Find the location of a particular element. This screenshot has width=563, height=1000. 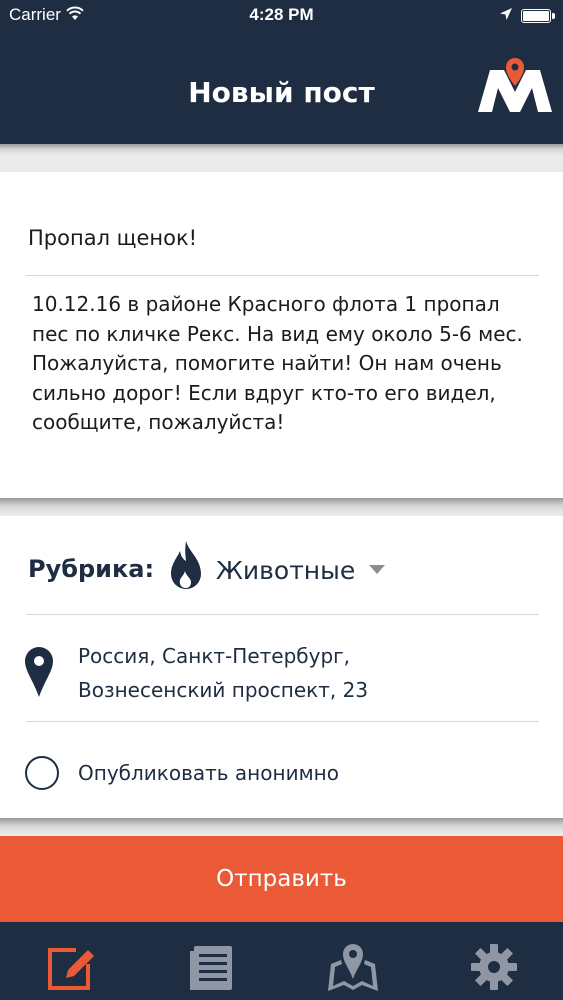

nav-bar: Новый пост is located at coordinates (281, 88).